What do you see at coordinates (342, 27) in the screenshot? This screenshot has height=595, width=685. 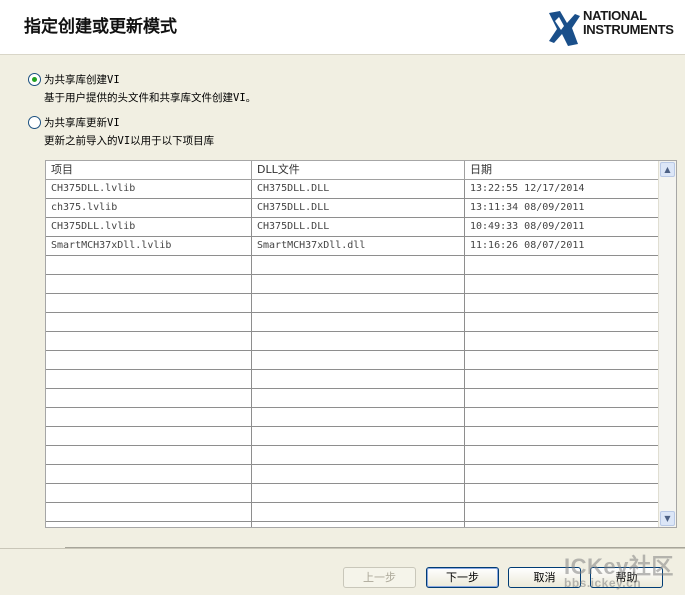 I see `wizard-header: 指定创建或更新模式 NATIONAL INSTRUMENTS` at bounding box center [342, 27].